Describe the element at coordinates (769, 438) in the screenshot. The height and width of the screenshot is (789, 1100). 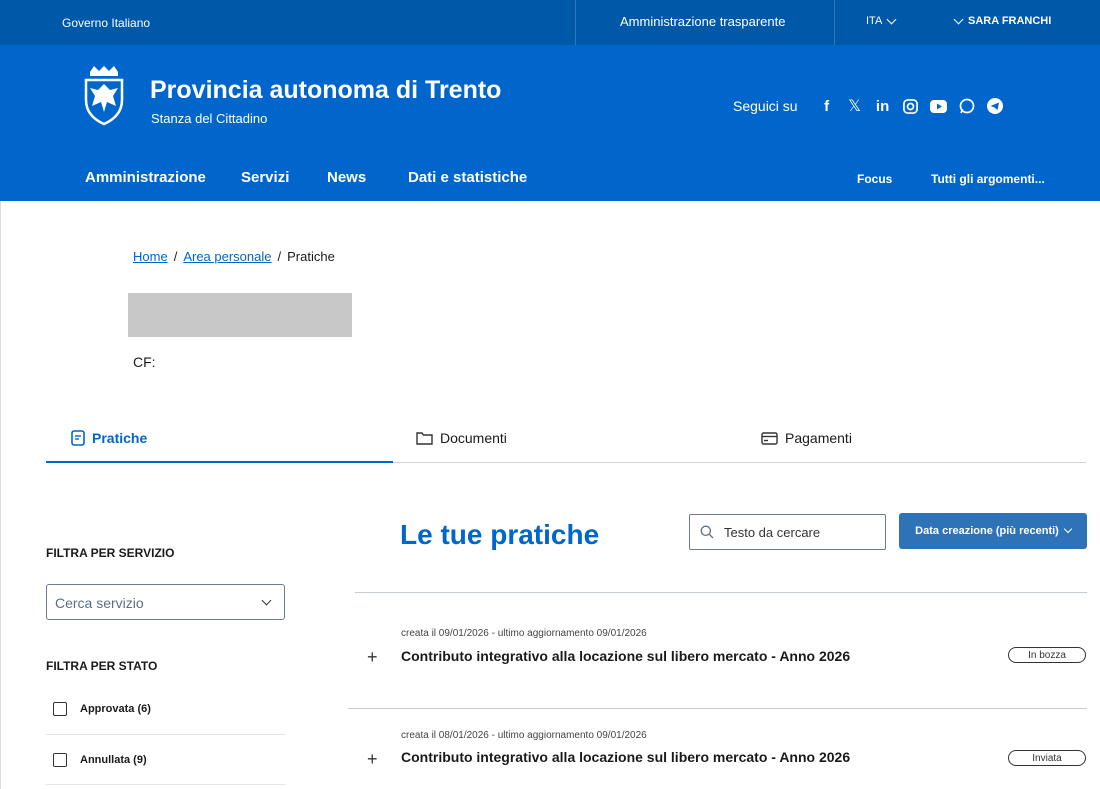
I see `credit-card-icon` at that location.